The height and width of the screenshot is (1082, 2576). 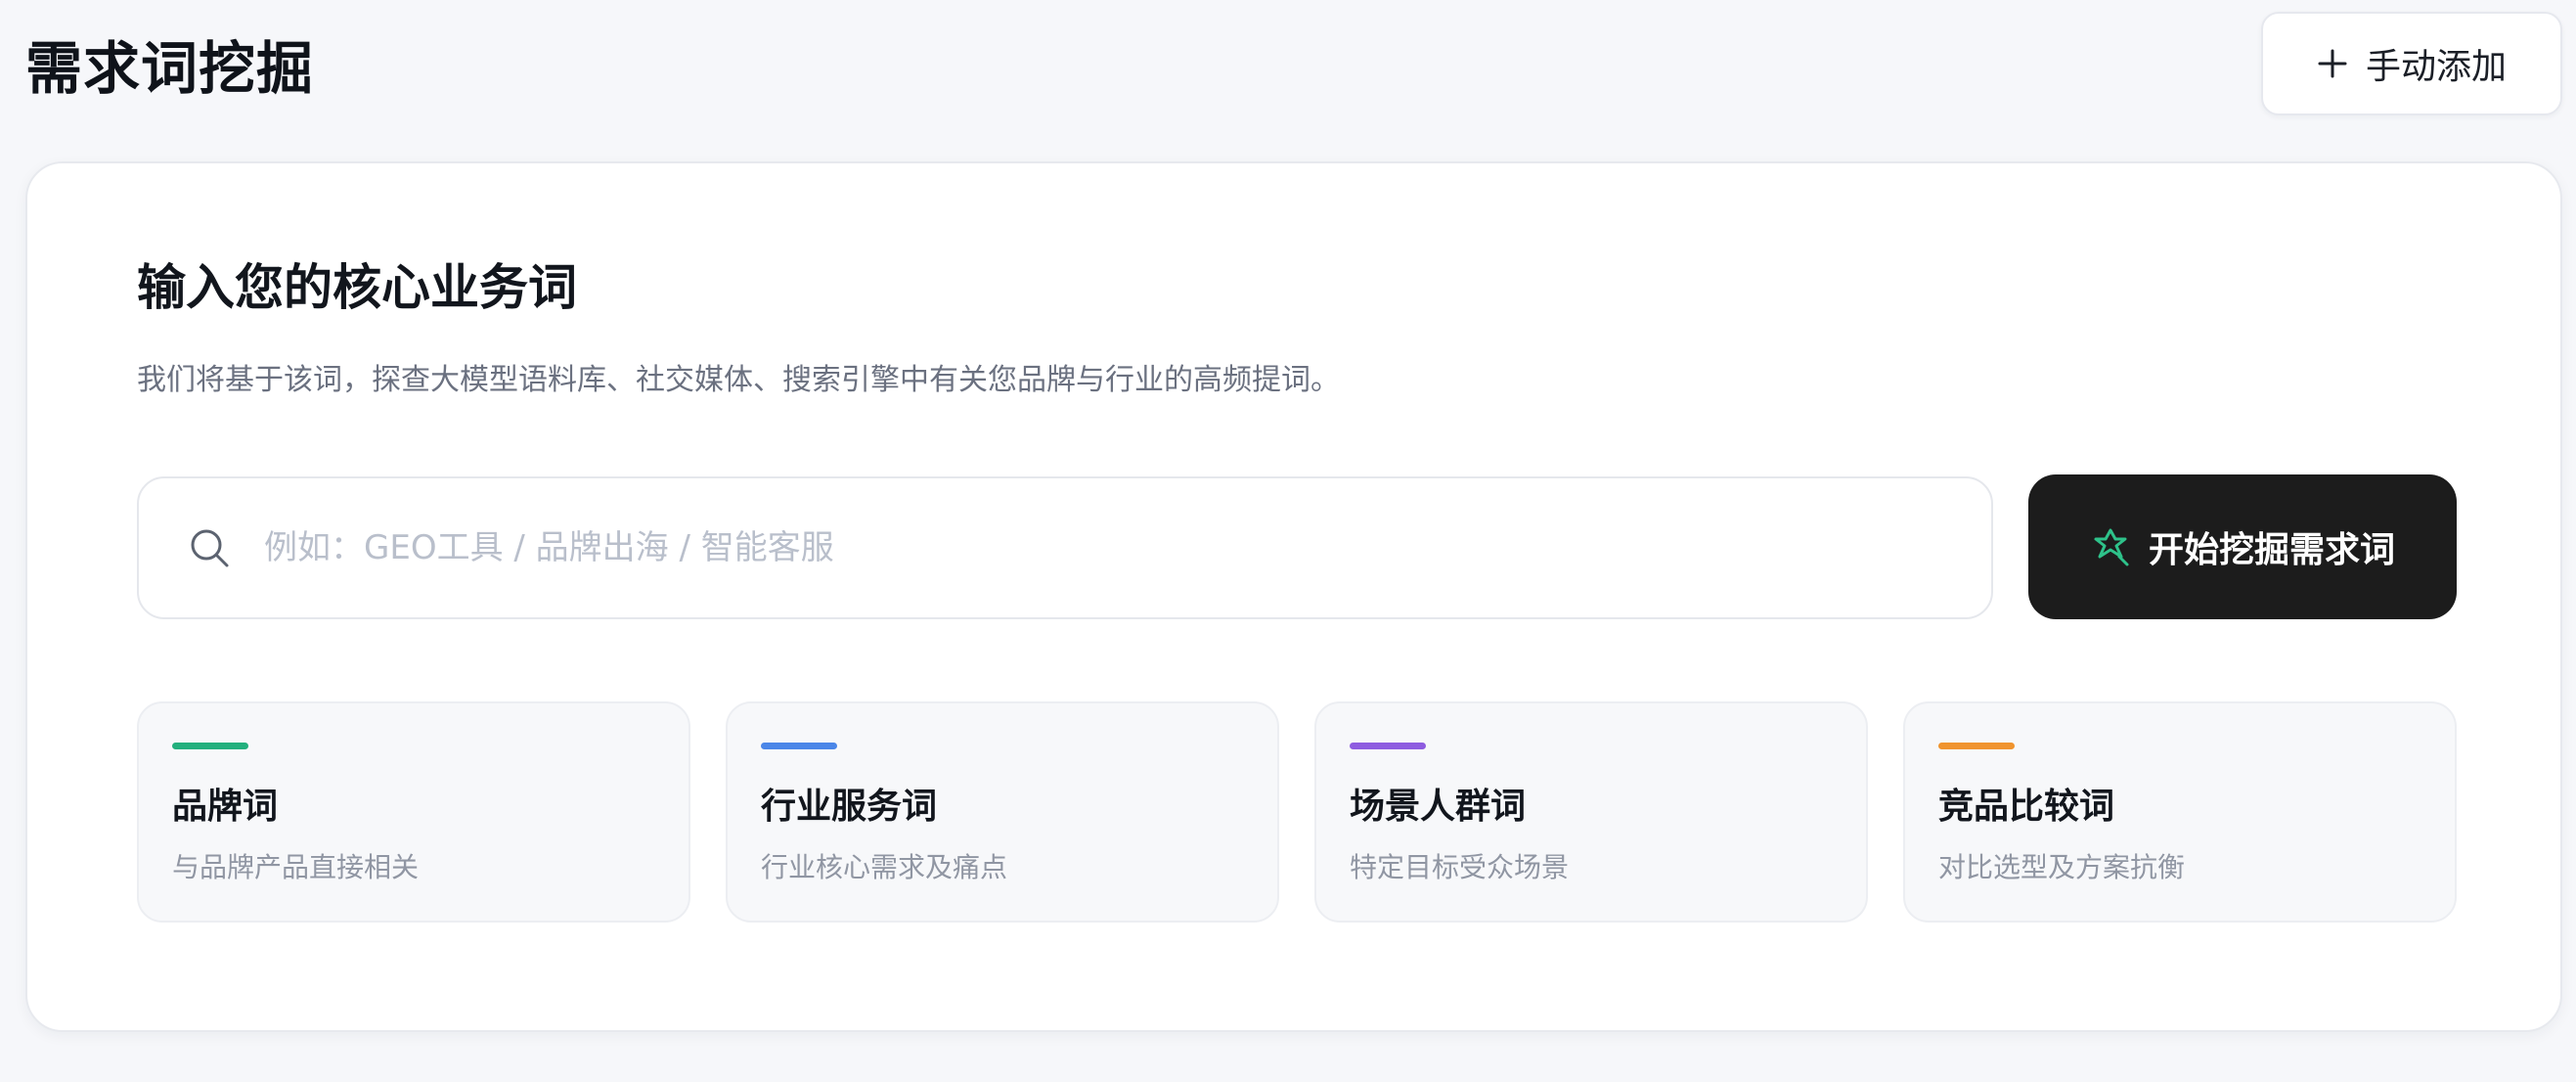 What do you see at coordinates (296, 867) in the screenshot?
I see `category-description: 与品牌产品直接相关` at bounding box center [296, 867].